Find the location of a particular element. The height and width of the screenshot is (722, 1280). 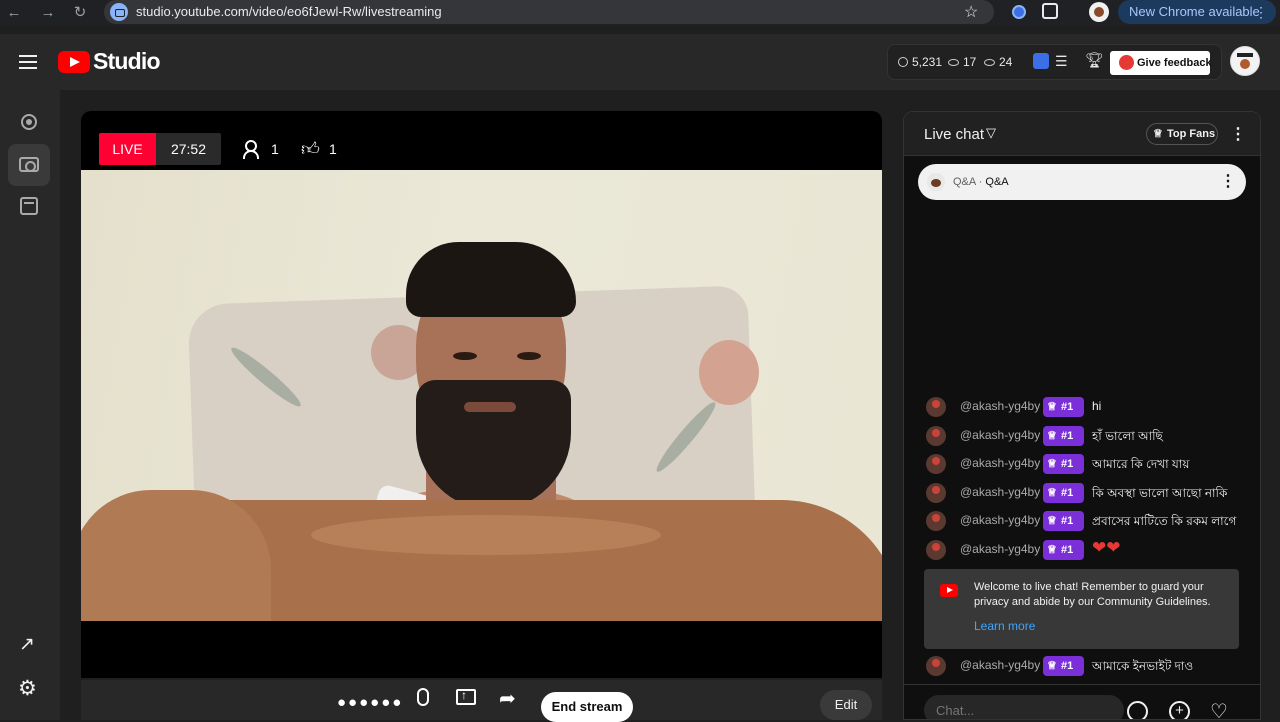

microphone-icon is located at coordinates (423, 697).